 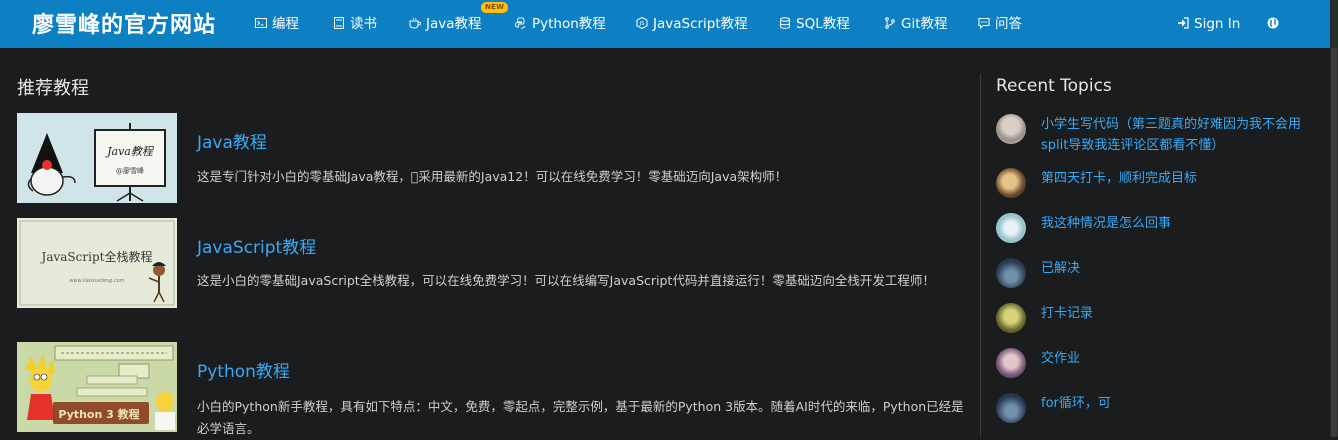 I want to click on javascript-thumb-caption: JavaScript全栈教程, so click(x=96, y=256).